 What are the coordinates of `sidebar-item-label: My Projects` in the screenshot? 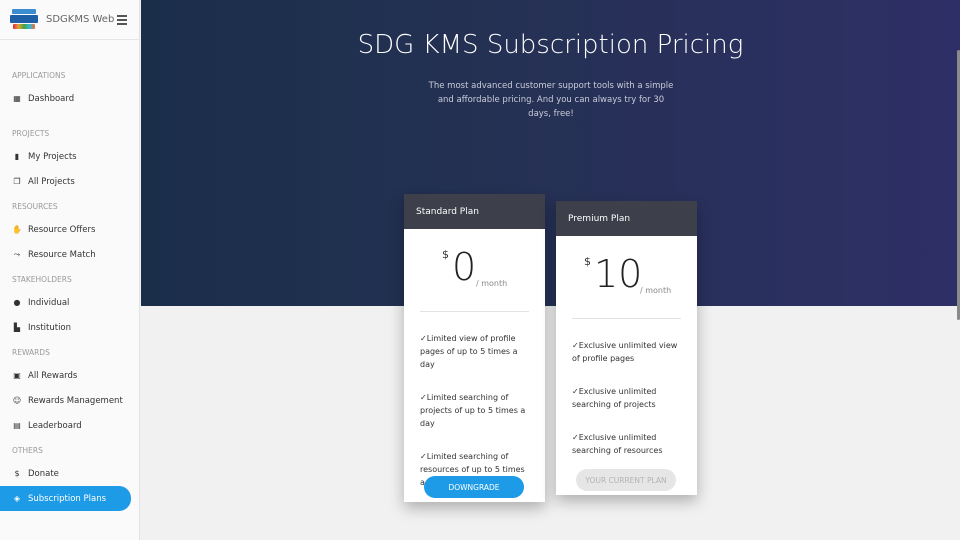 It's located at (52, 156).